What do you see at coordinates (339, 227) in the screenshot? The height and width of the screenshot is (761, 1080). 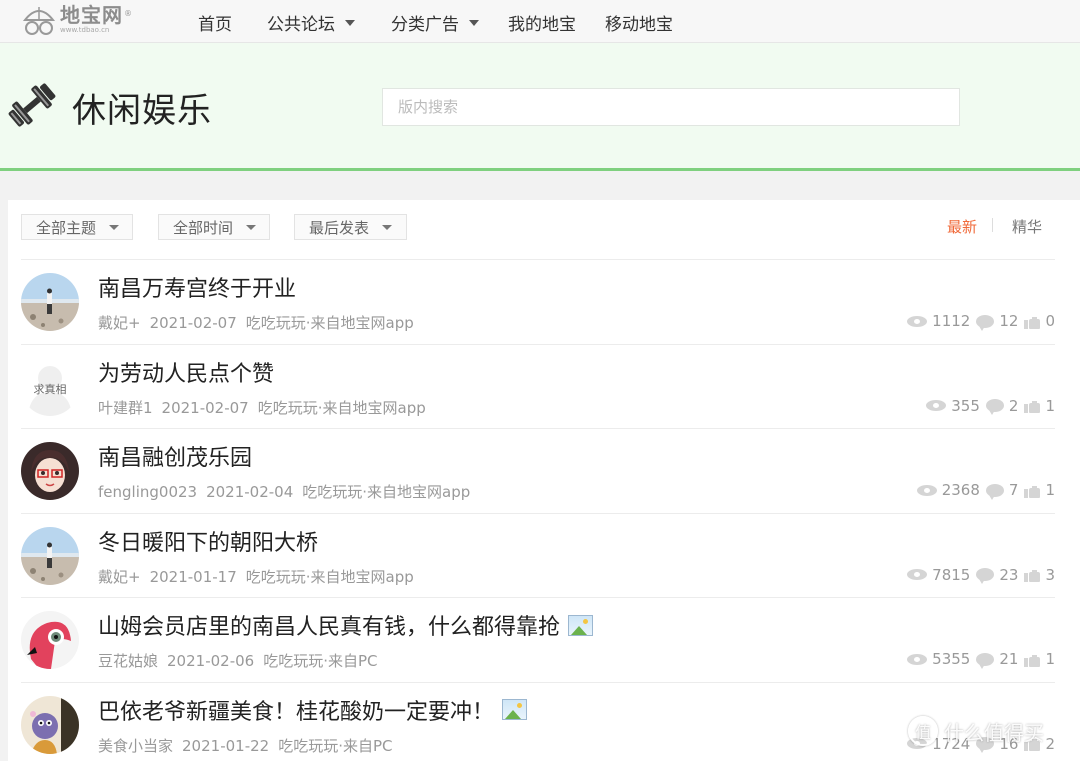 I see `order-filter-label: 最后发表` at bounding box center [339, 227].